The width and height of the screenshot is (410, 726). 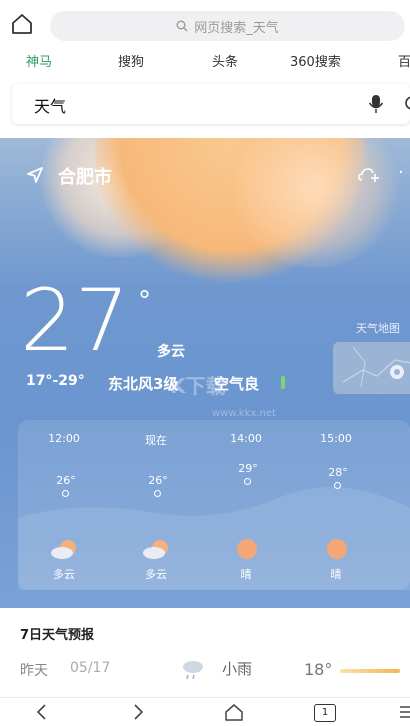 I want to click on temperature-range: 17°-29°, so click(x=55, y=381).